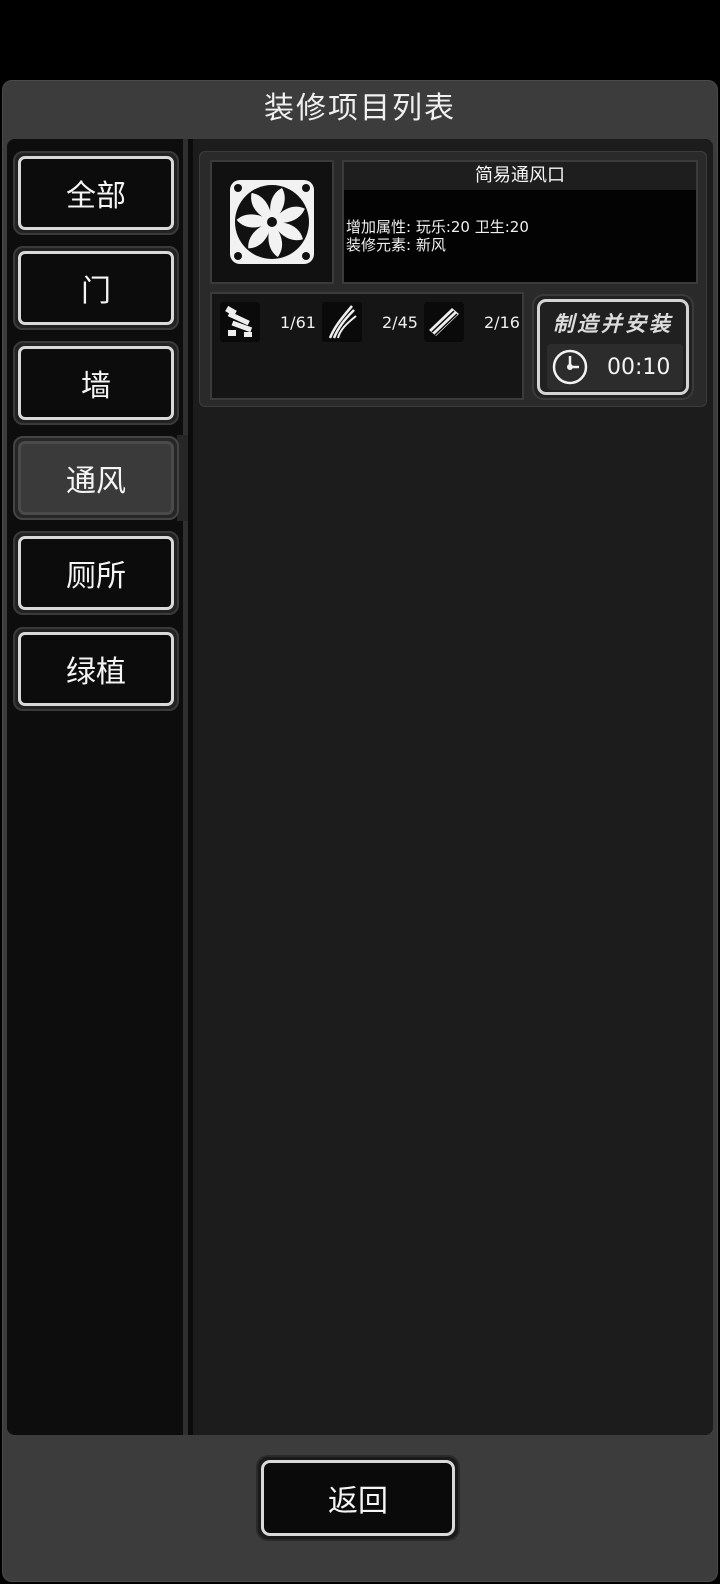 This screenshot has width=720, height=1584. What do you see at coordinates (639, 367) in the screenshot?
I see `craft-time: 00:10` at bounding box center [639, 367].